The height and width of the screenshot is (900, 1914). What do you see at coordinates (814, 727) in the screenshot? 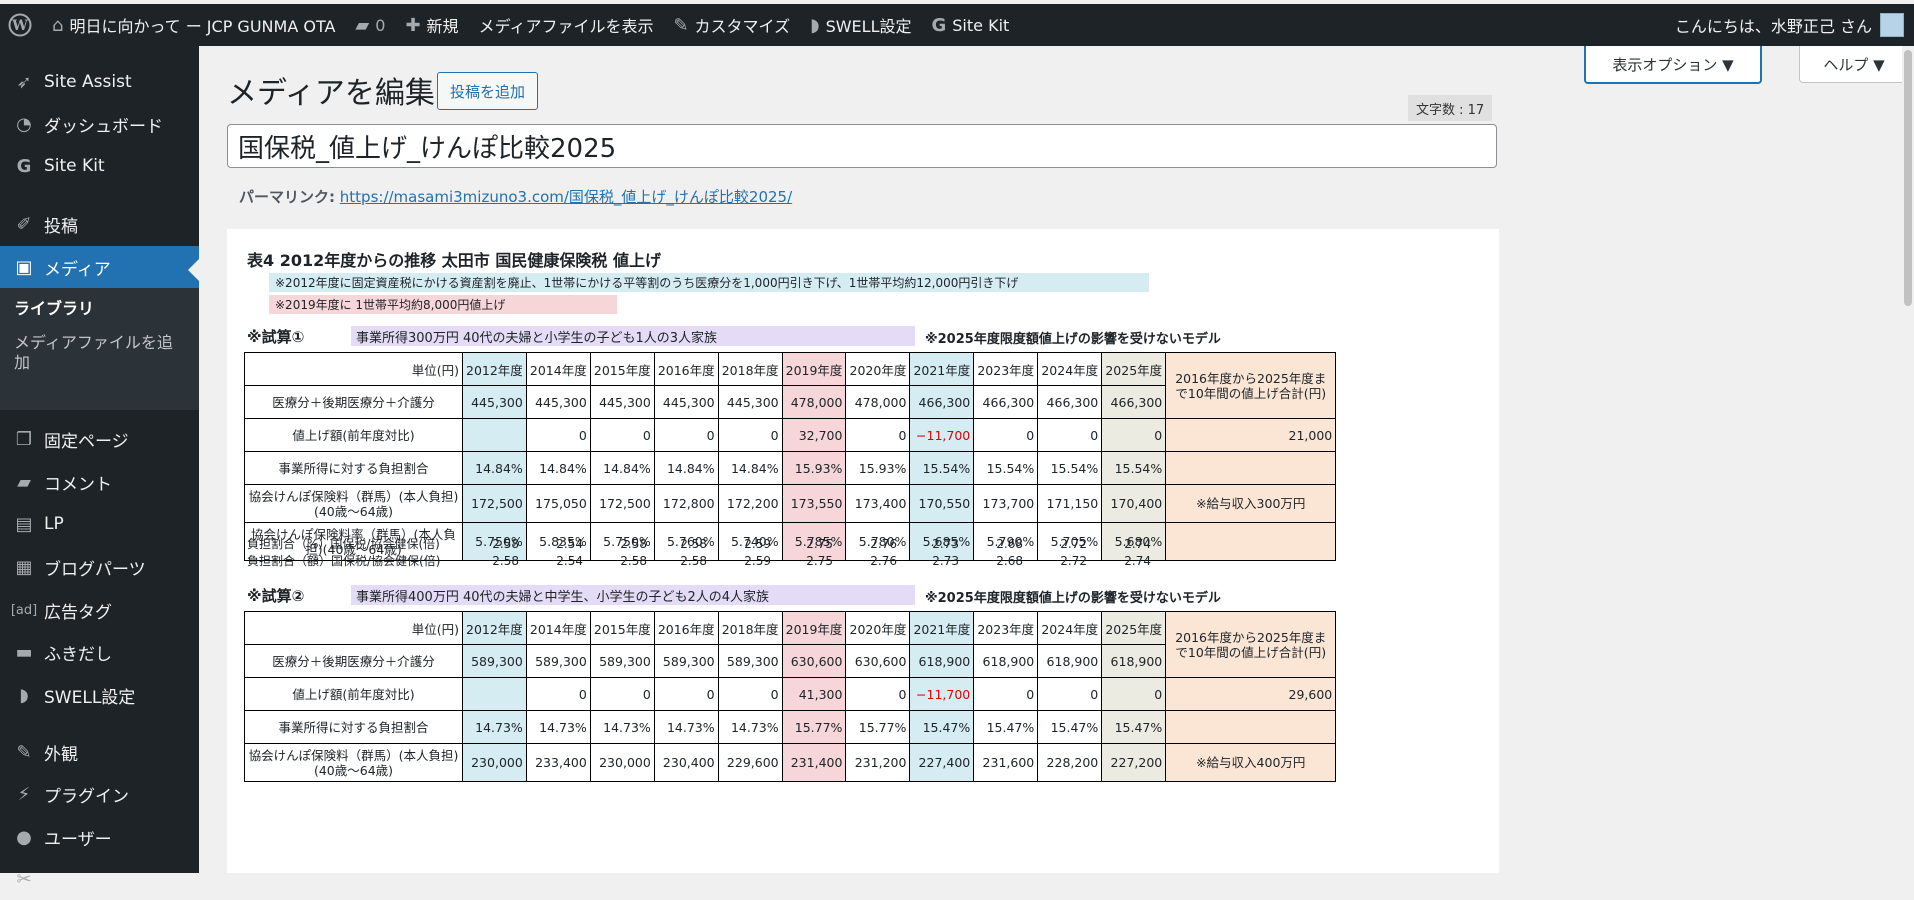
I see `data-cell: 15.77%` at bounding box center [814, 727].